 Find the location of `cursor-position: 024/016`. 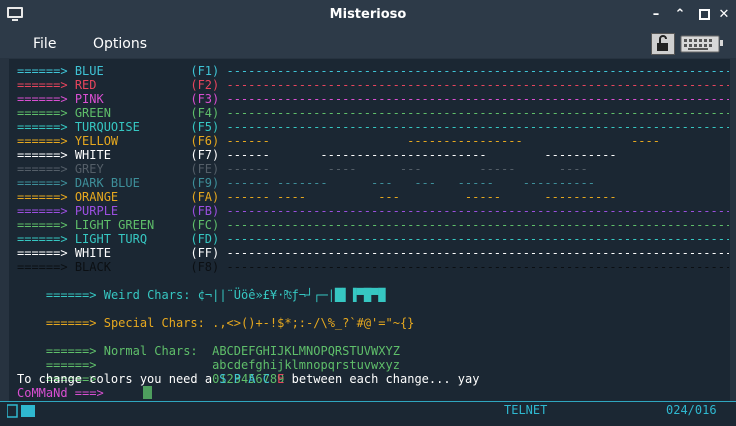

cursor-position: 024/016 is located at coordinates (691, 410).